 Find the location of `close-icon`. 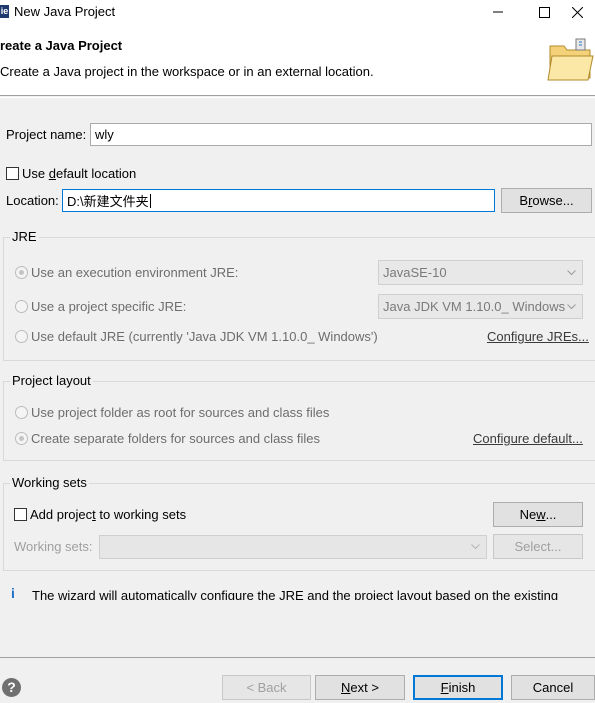

close-icon is located at coordinates (577, 12).